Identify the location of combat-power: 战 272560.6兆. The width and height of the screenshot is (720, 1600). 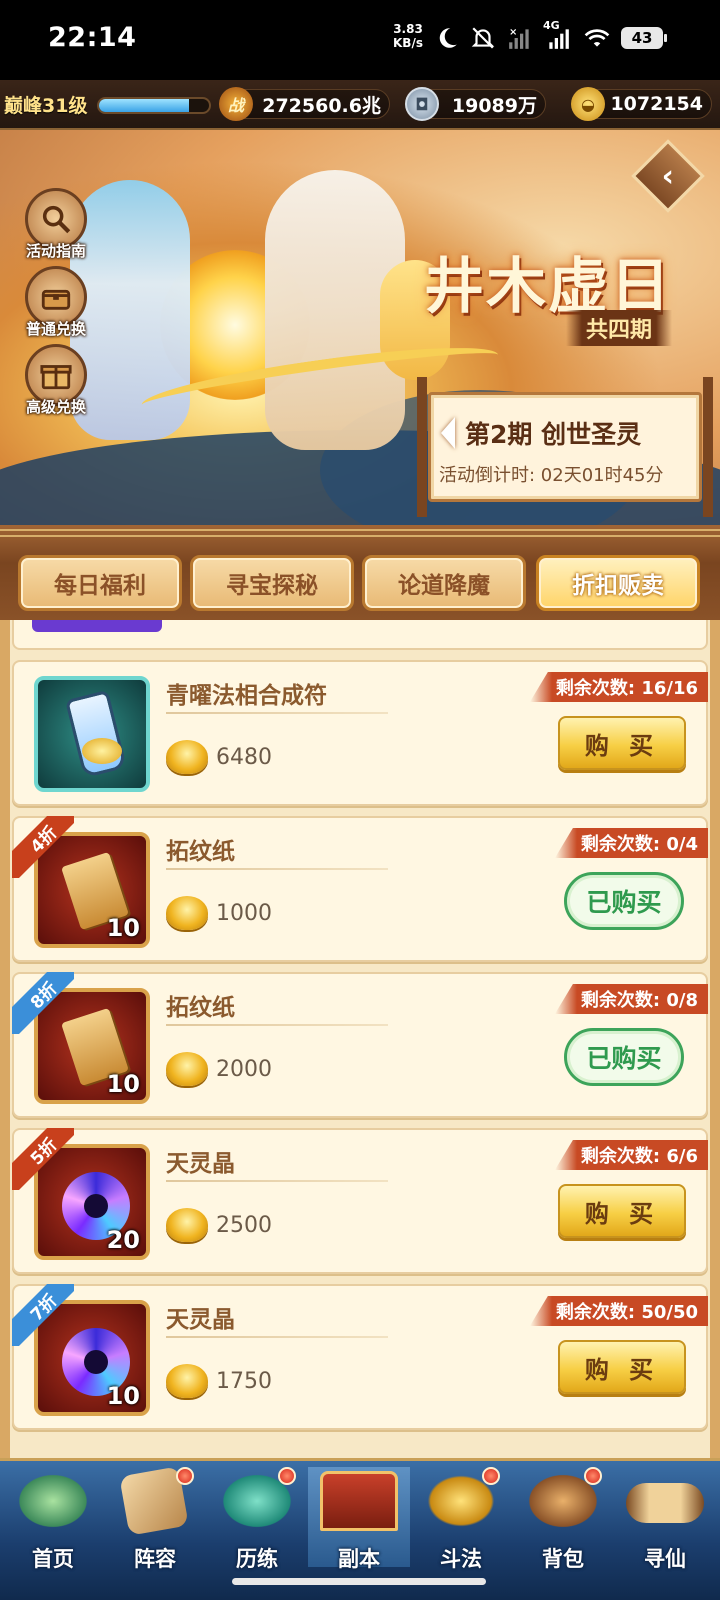
(304, 104).